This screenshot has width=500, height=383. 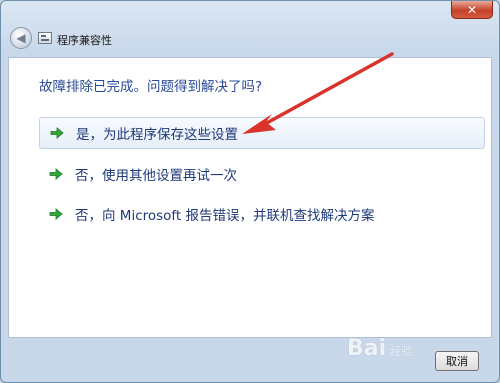 What do you see at coordinates (250, 40) in the screenshot?
I see `nav-row: ◀ 程序兼容性` at bounding box center [250, 40].